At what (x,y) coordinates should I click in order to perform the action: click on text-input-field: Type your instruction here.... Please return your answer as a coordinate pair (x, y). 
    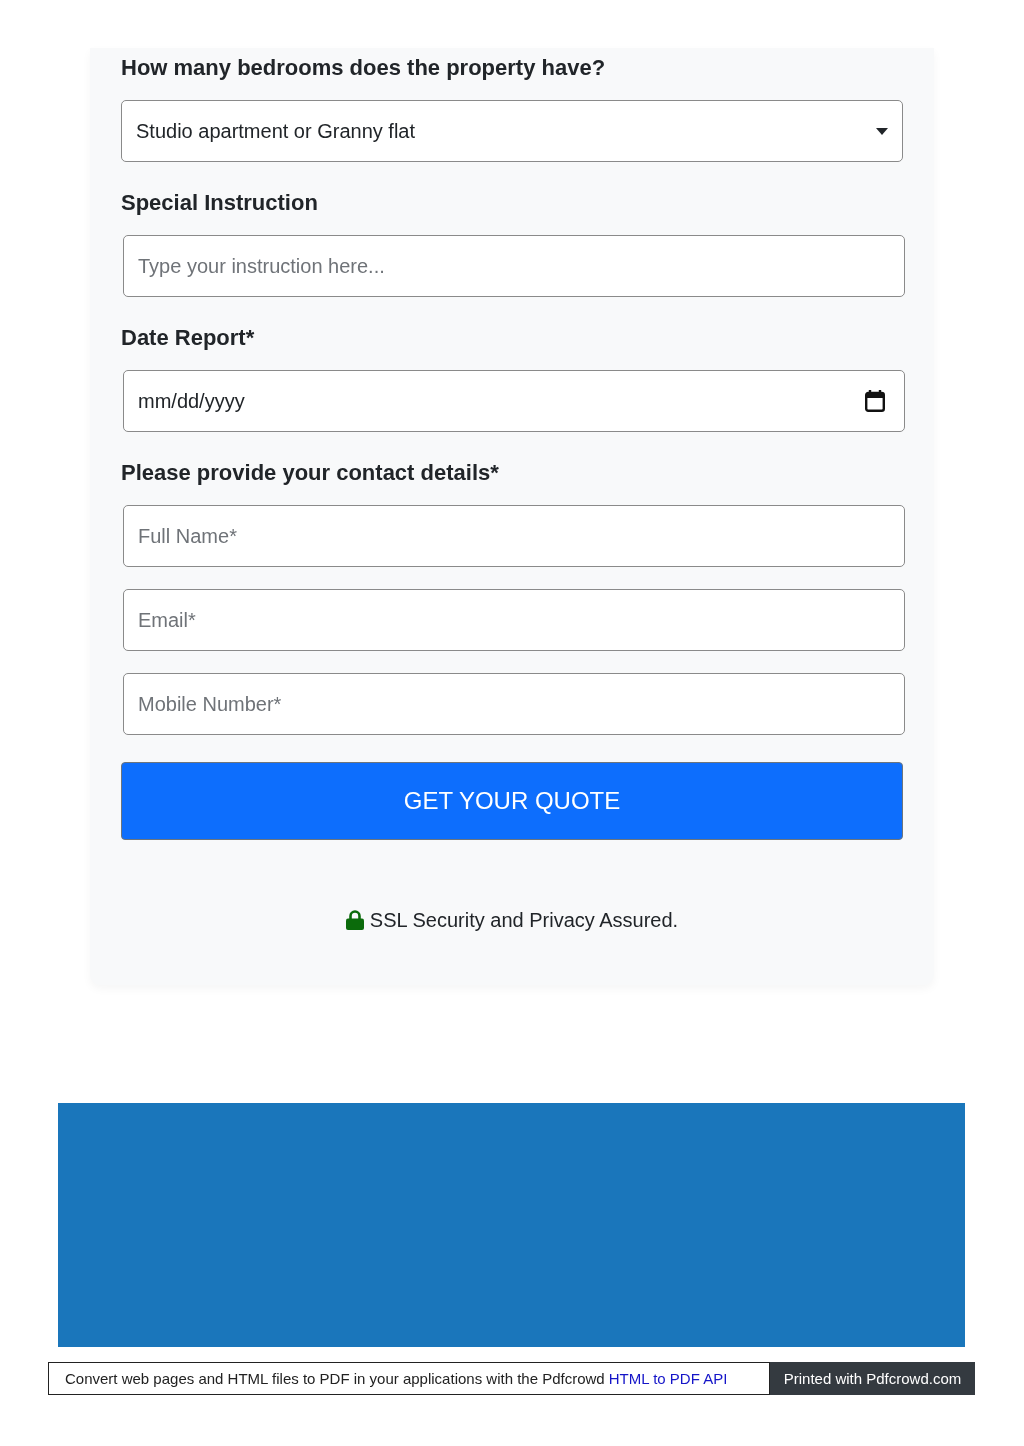
    Looking at the image, I should click on (514, 266).